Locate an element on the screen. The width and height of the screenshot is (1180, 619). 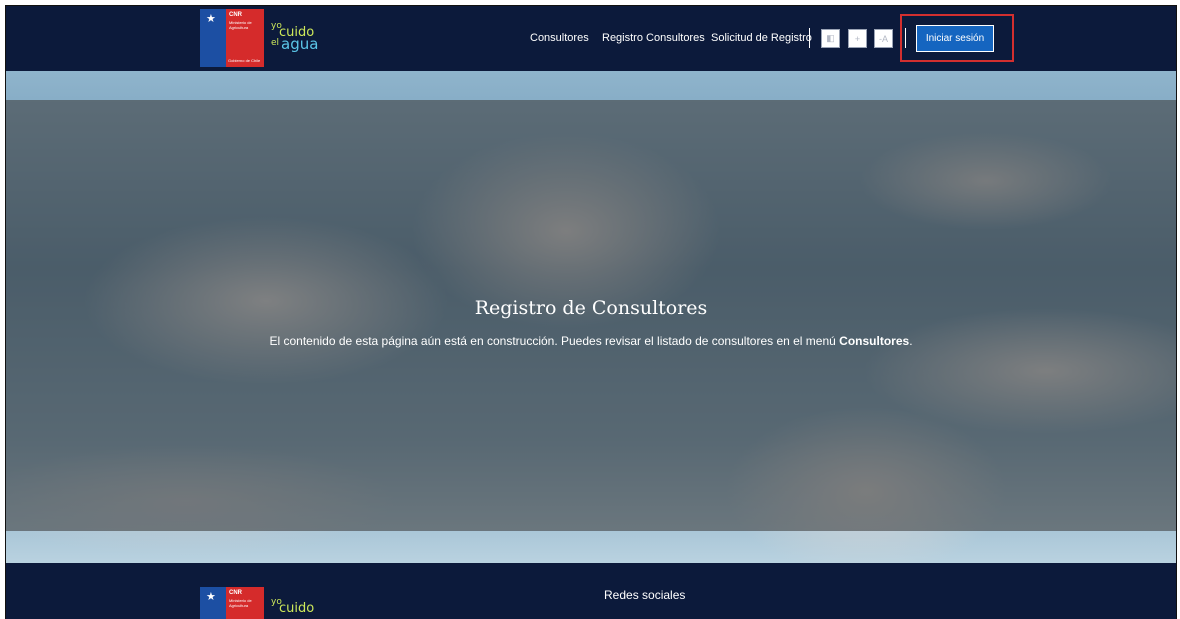
social-networks-heading: Redes sociales is located at coordinates (645, 595).